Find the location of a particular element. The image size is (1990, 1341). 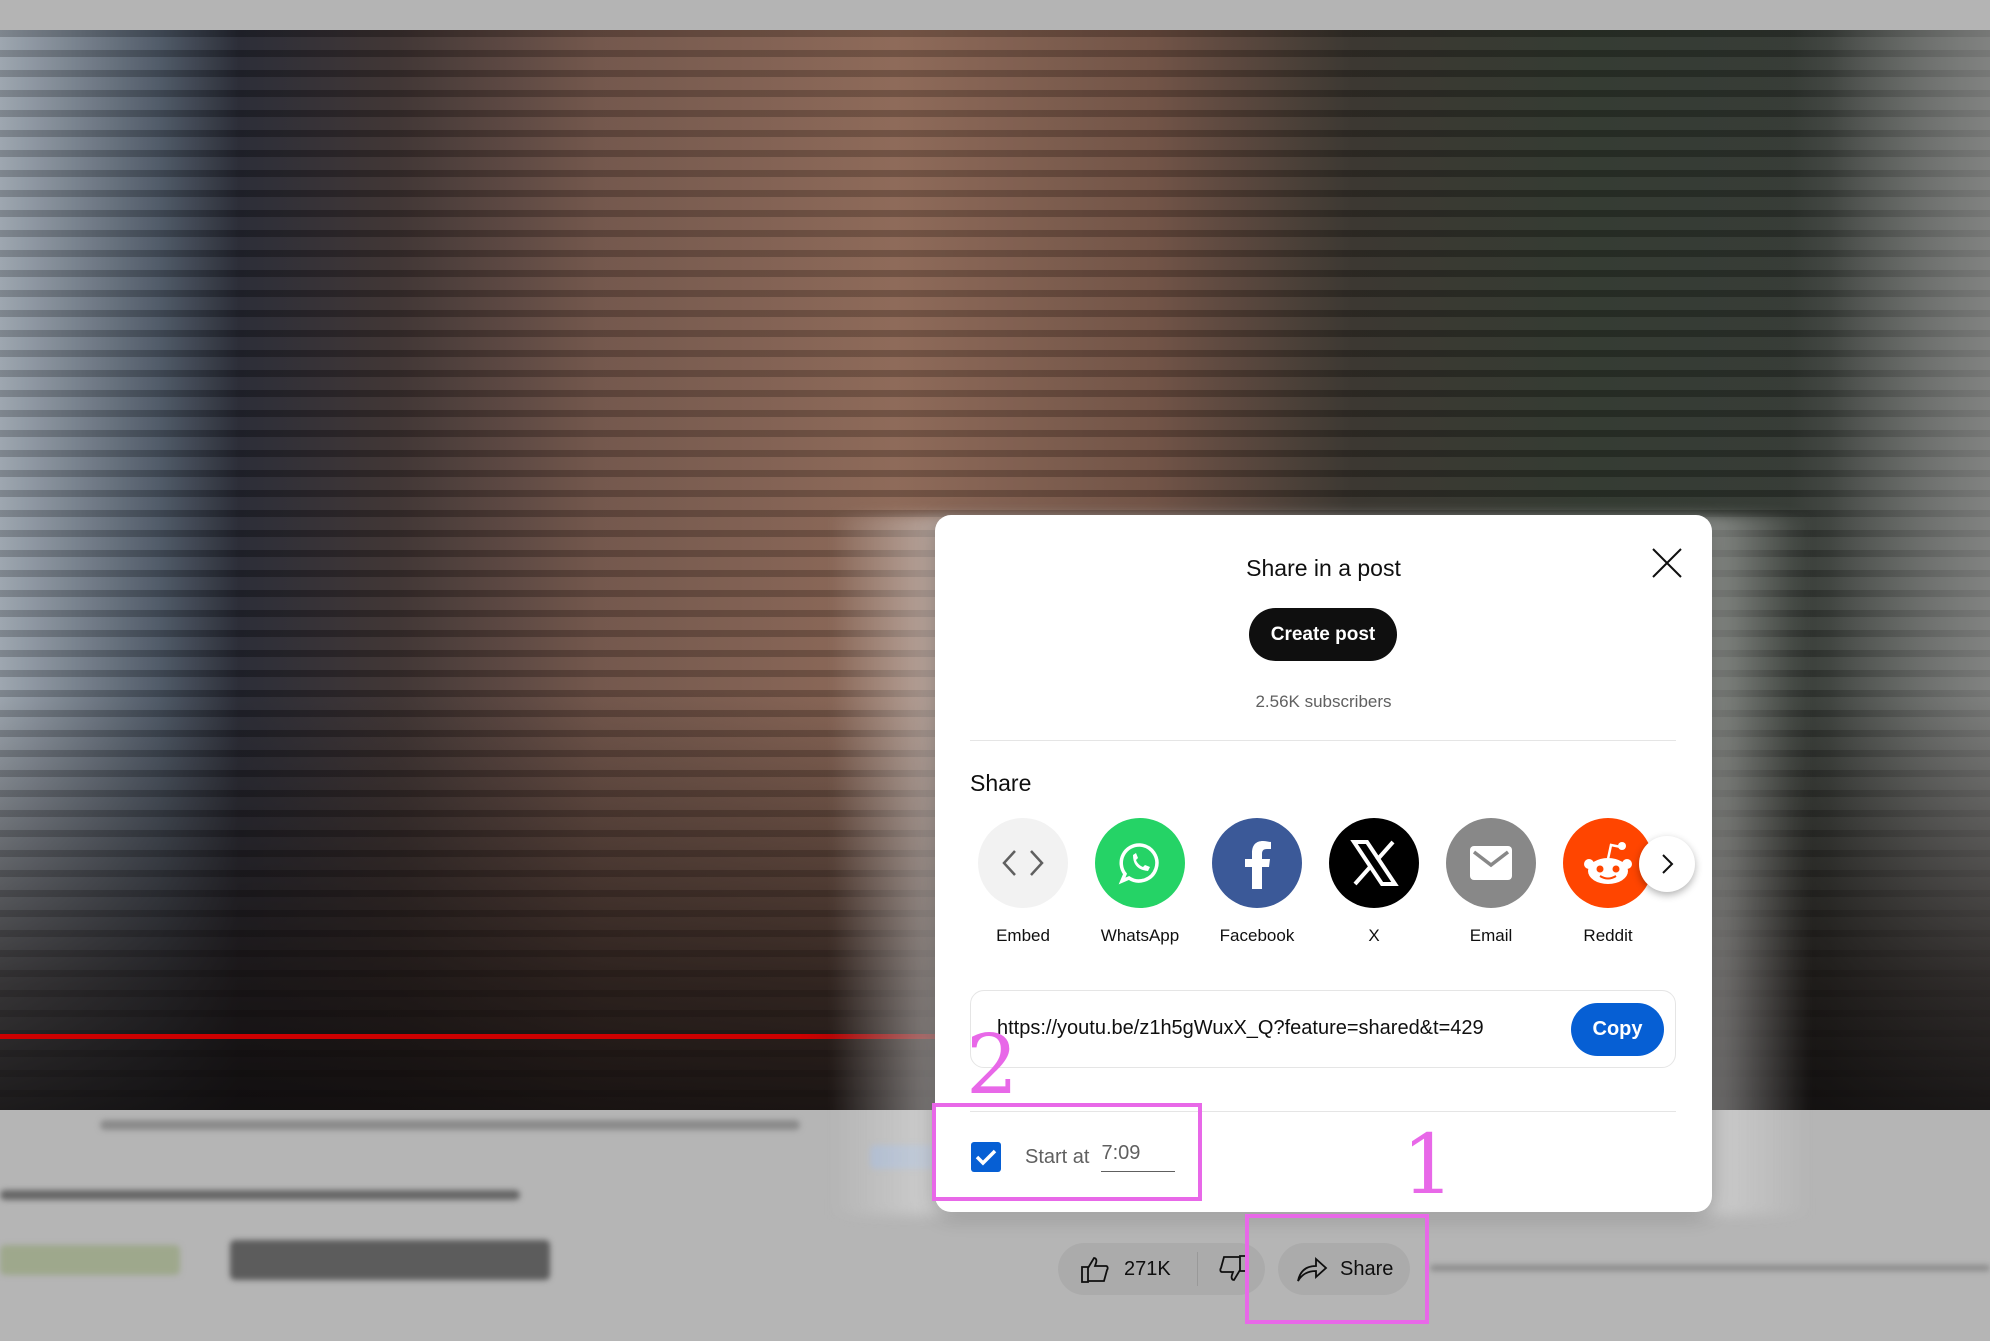

divider is located at coordinates (1323, 740).